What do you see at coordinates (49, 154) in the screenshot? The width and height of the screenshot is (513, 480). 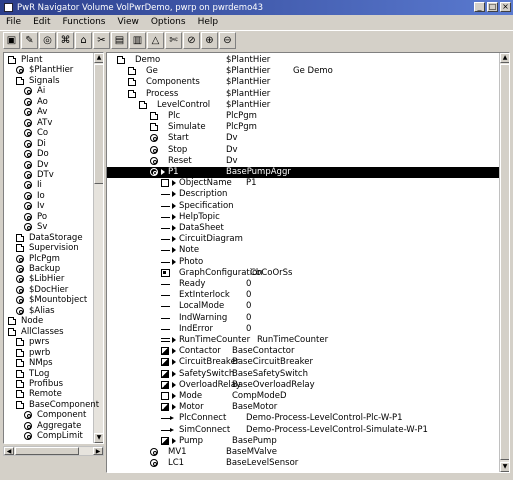 I see `left-tree-item: Do` at bounding box center [49, 154].